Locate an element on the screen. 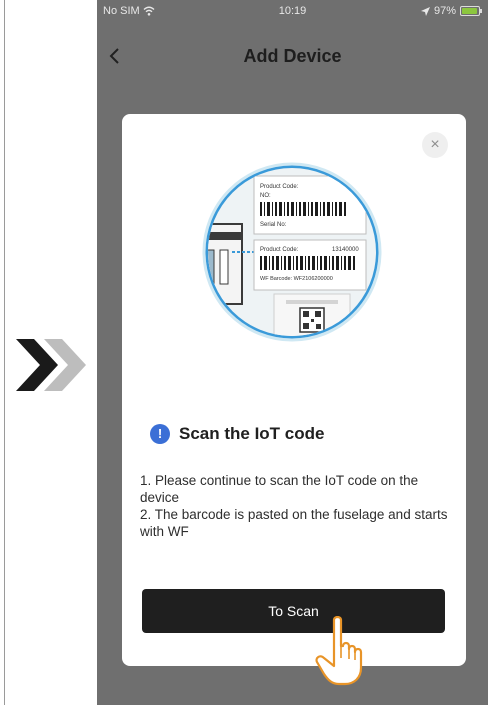 This screenshot has width=497, height=705. label-no: NO: is located at coordinates (265, 196).